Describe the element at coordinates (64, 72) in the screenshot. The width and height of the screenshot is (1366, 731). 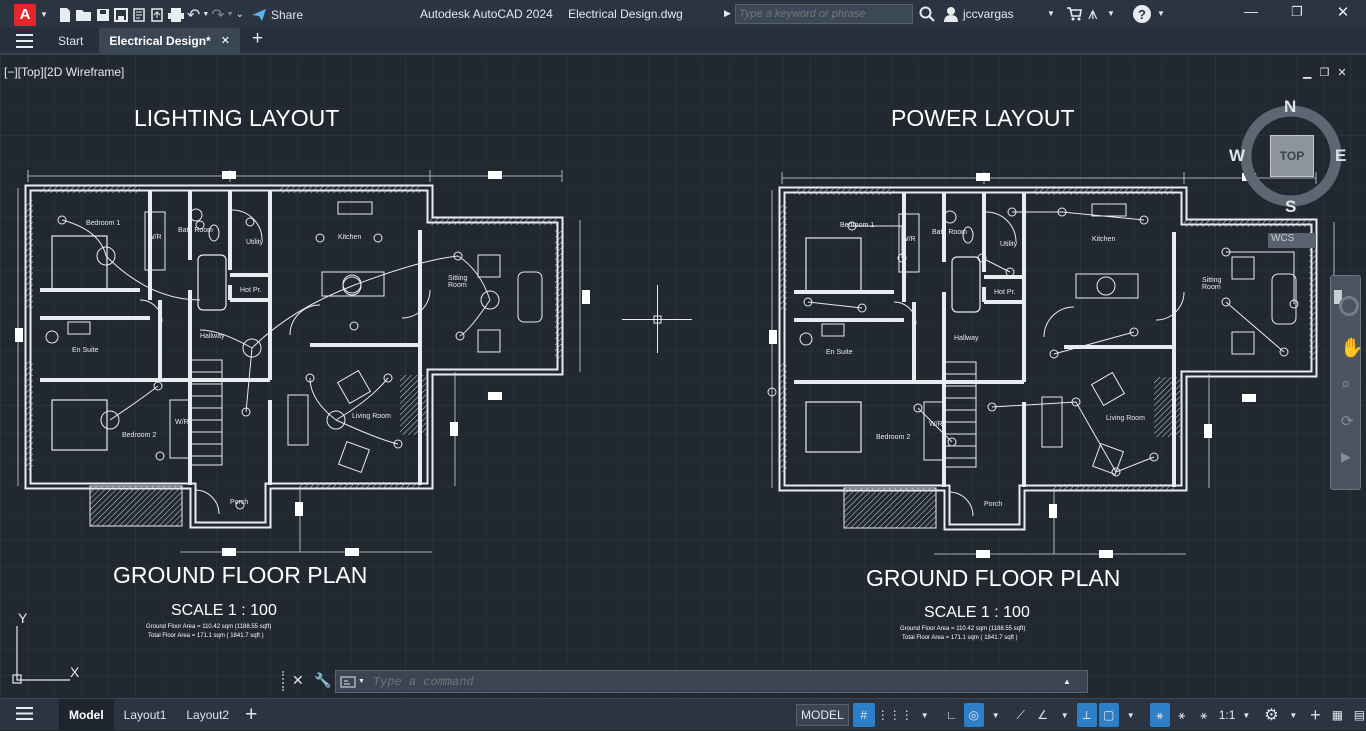
I see `viewport-controls-label: [−][Top][2D Wireframe]` at that location.